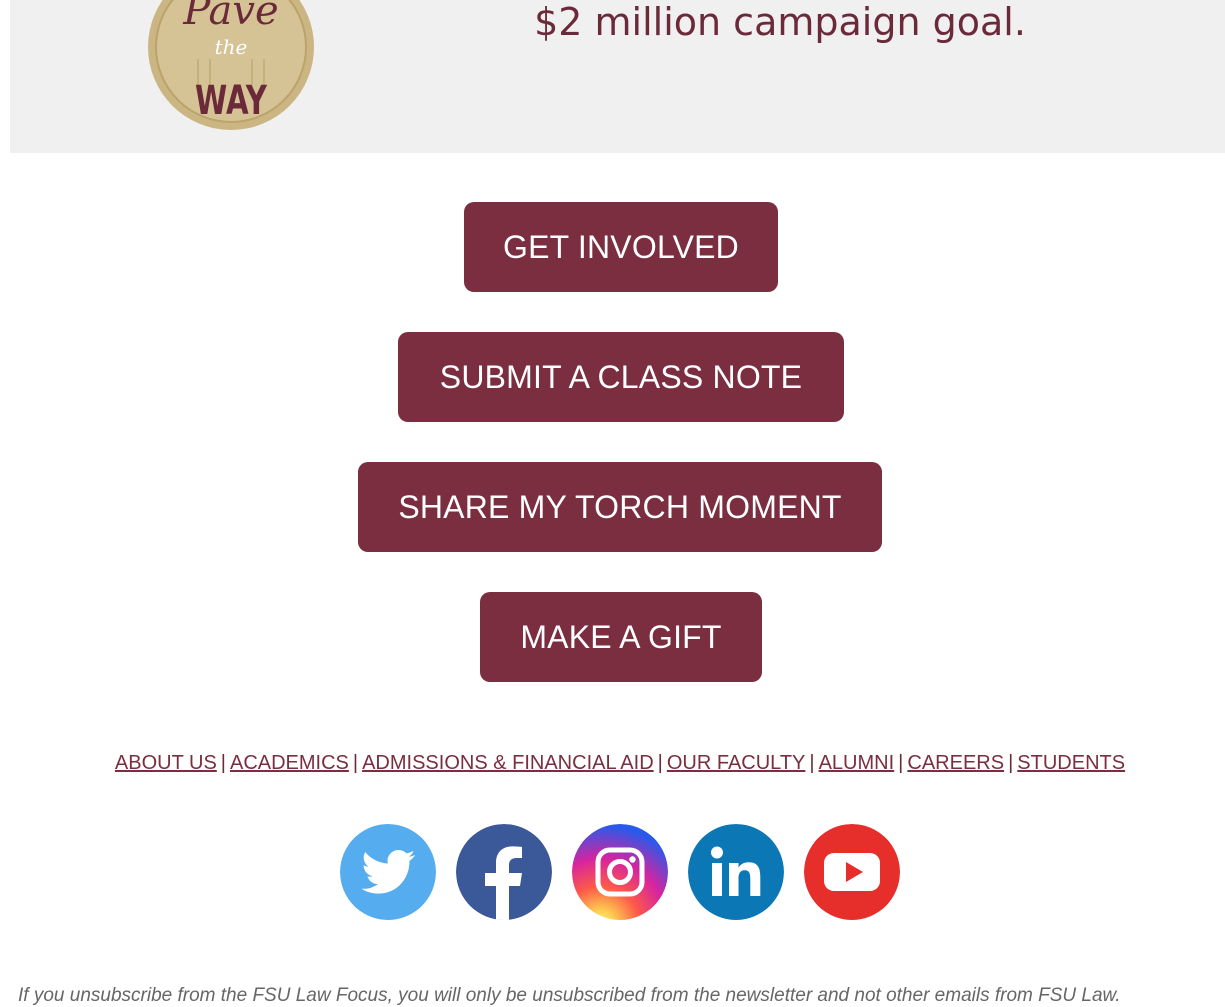 The image size is (1225, 1007). Describe the element at coordinates (508, 763) in the screenshot. I see `nav-admissions-financial-aid: ADMISSIONS & FINANCIAL AID` at that location.